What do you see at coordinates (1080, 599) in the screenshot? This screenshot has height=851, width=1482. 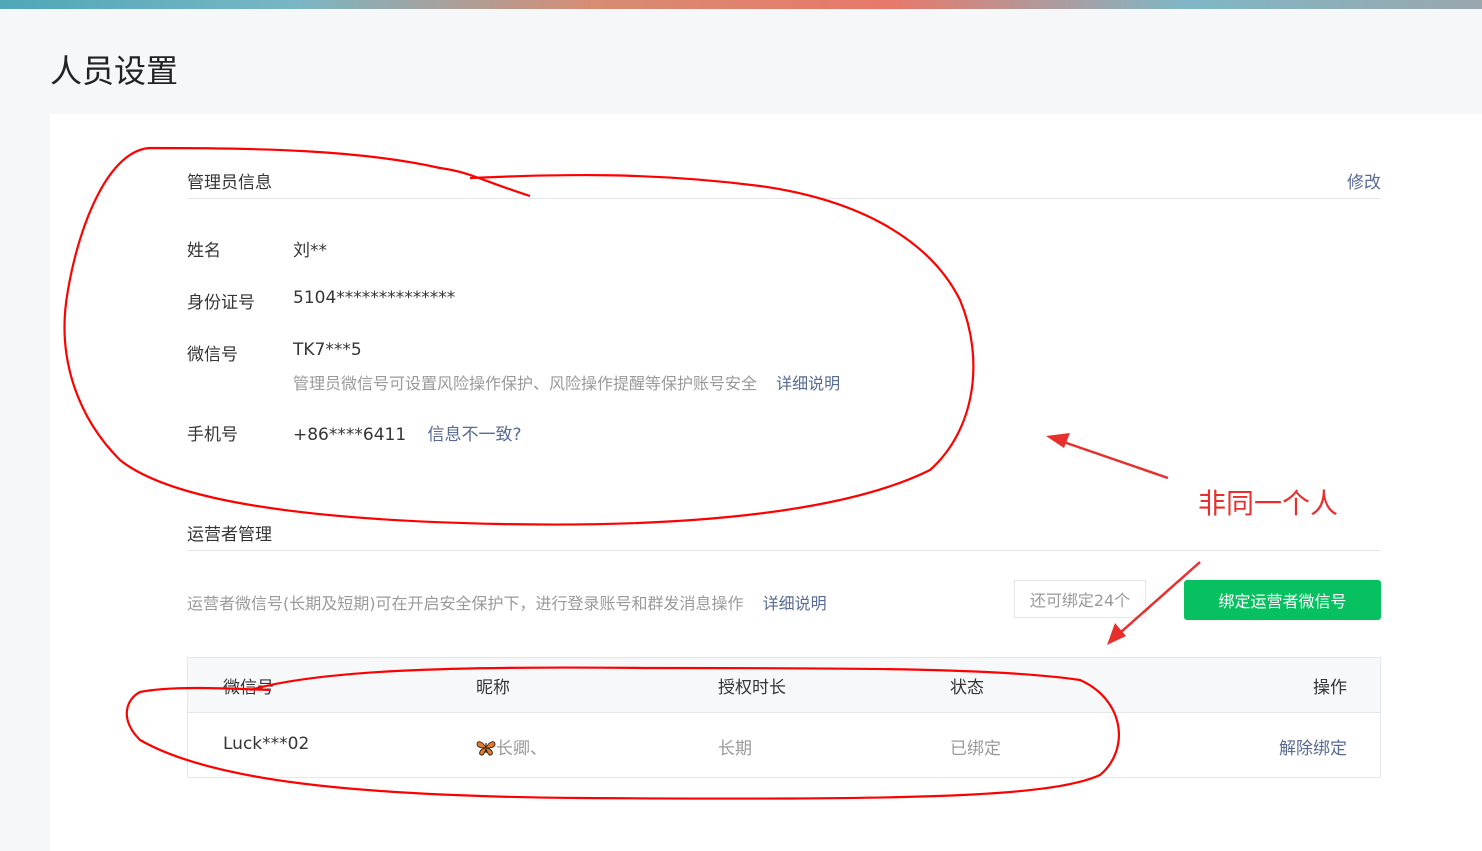 I see `bind-quota-badge: 还可绑定24个` at bounding box center [1080, 599].